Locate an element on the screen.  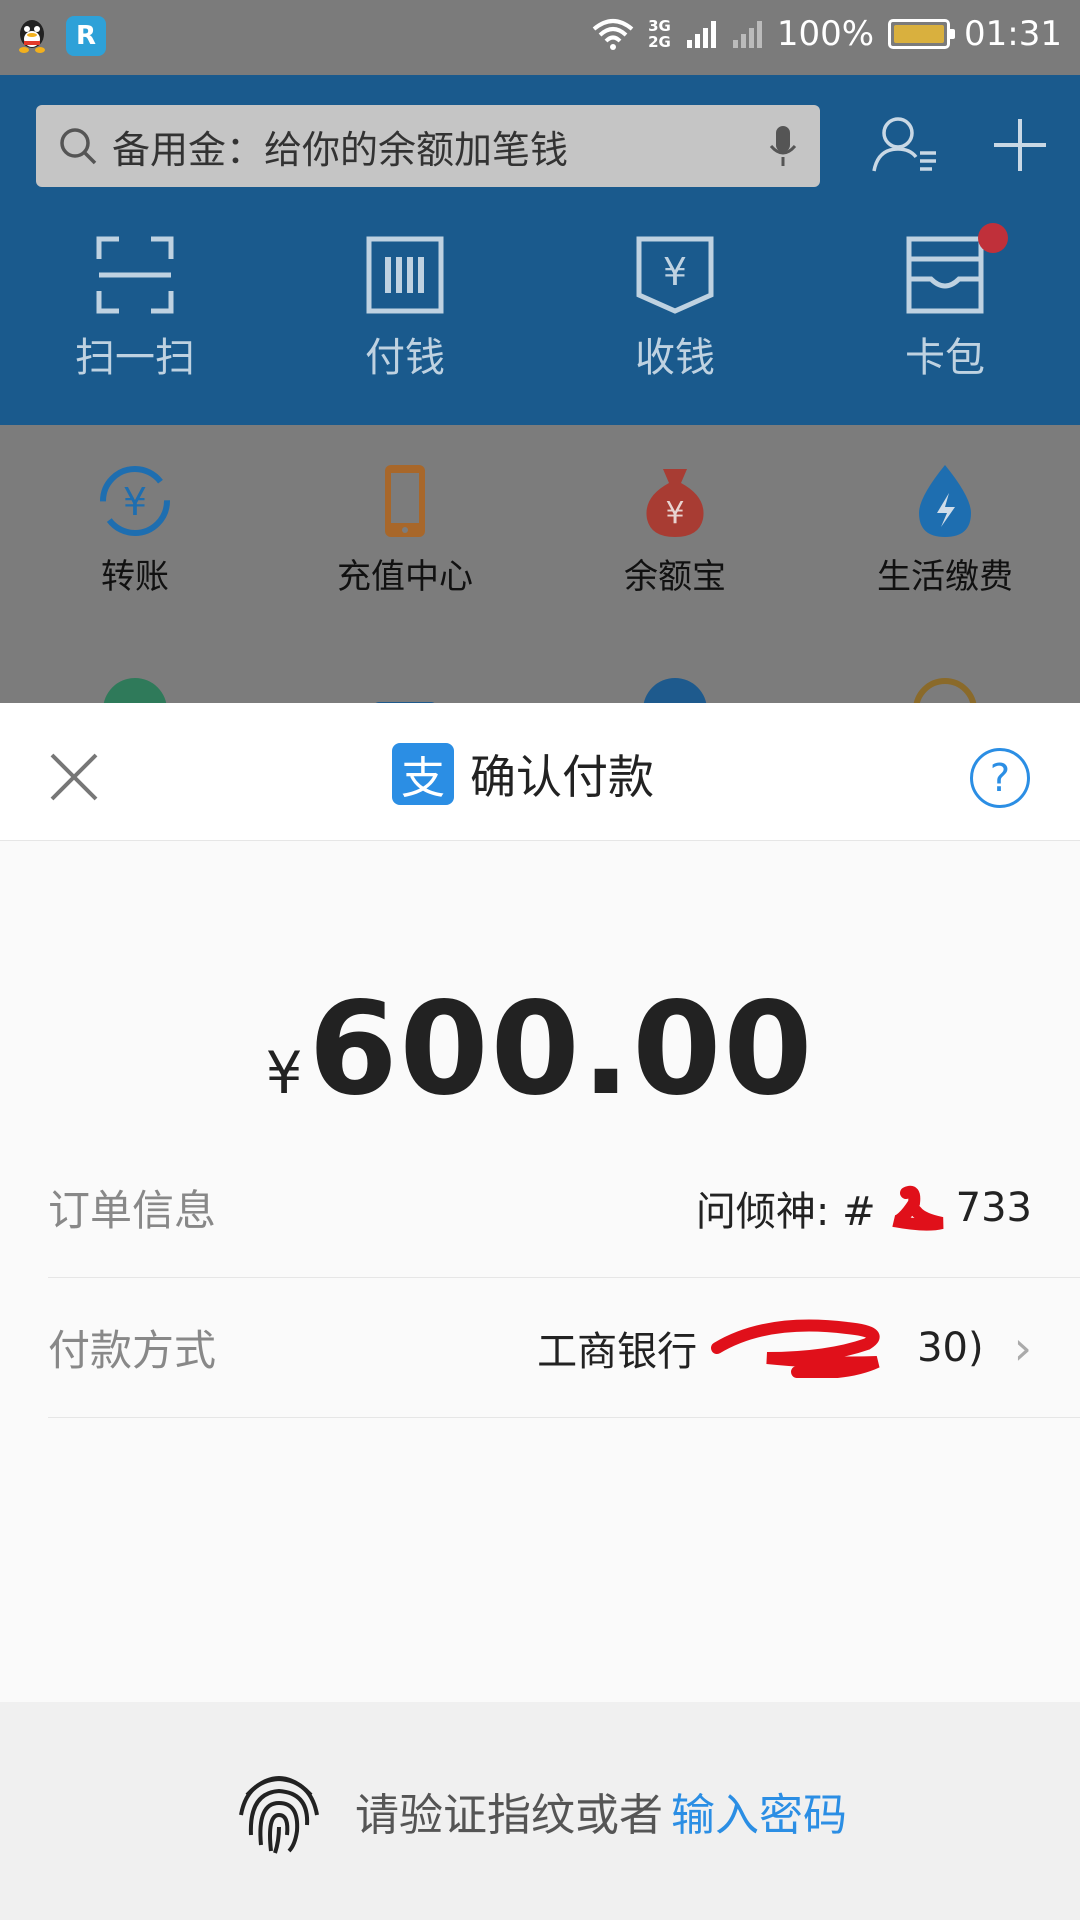
chevron-right-icon: › is located at coordinates (1022, 1347).